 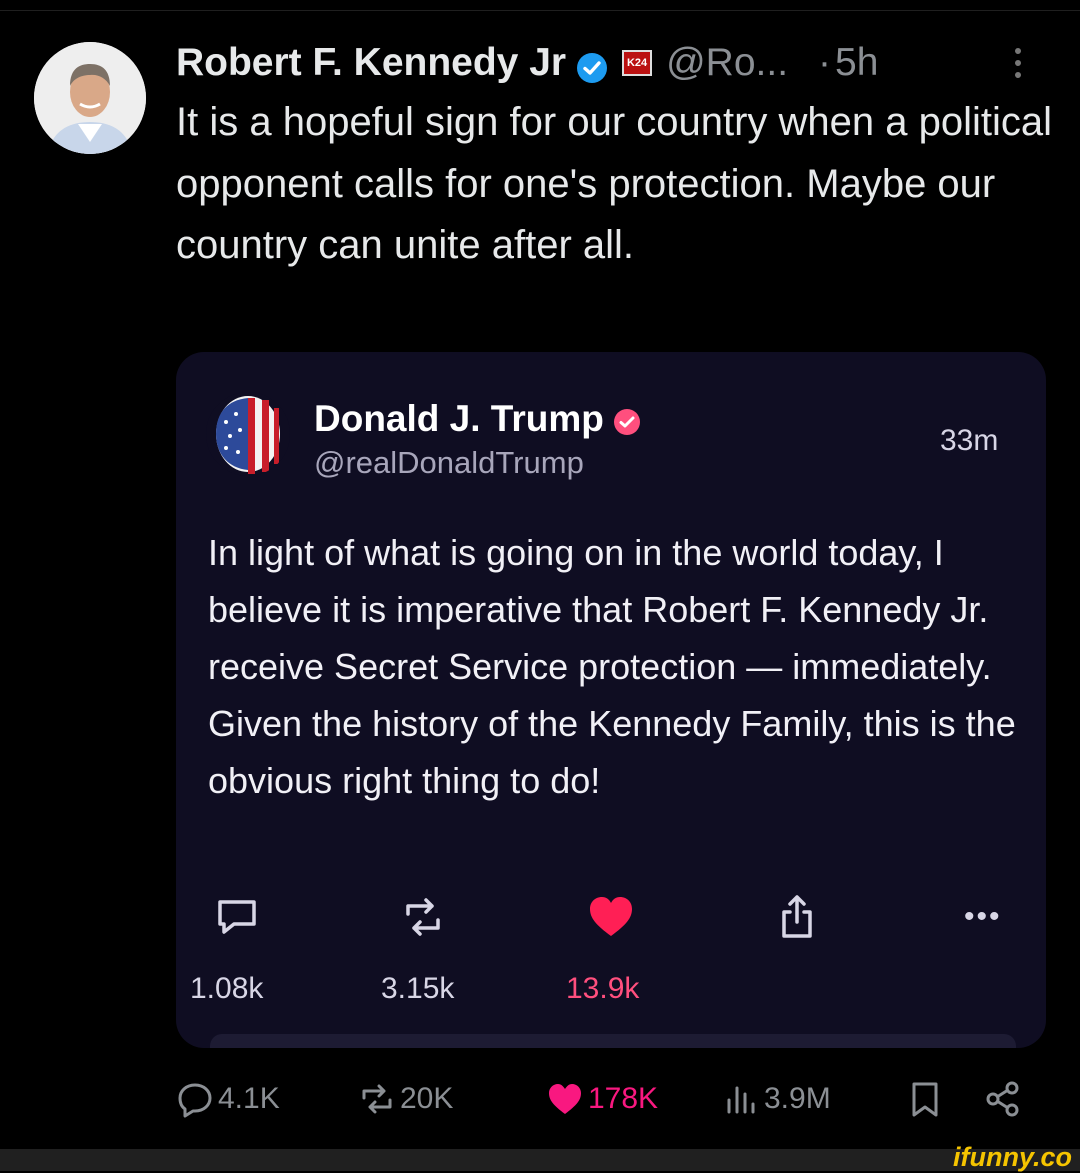 I want to click on quoted-like-count: 13.9k, so click(x=603, y=988).